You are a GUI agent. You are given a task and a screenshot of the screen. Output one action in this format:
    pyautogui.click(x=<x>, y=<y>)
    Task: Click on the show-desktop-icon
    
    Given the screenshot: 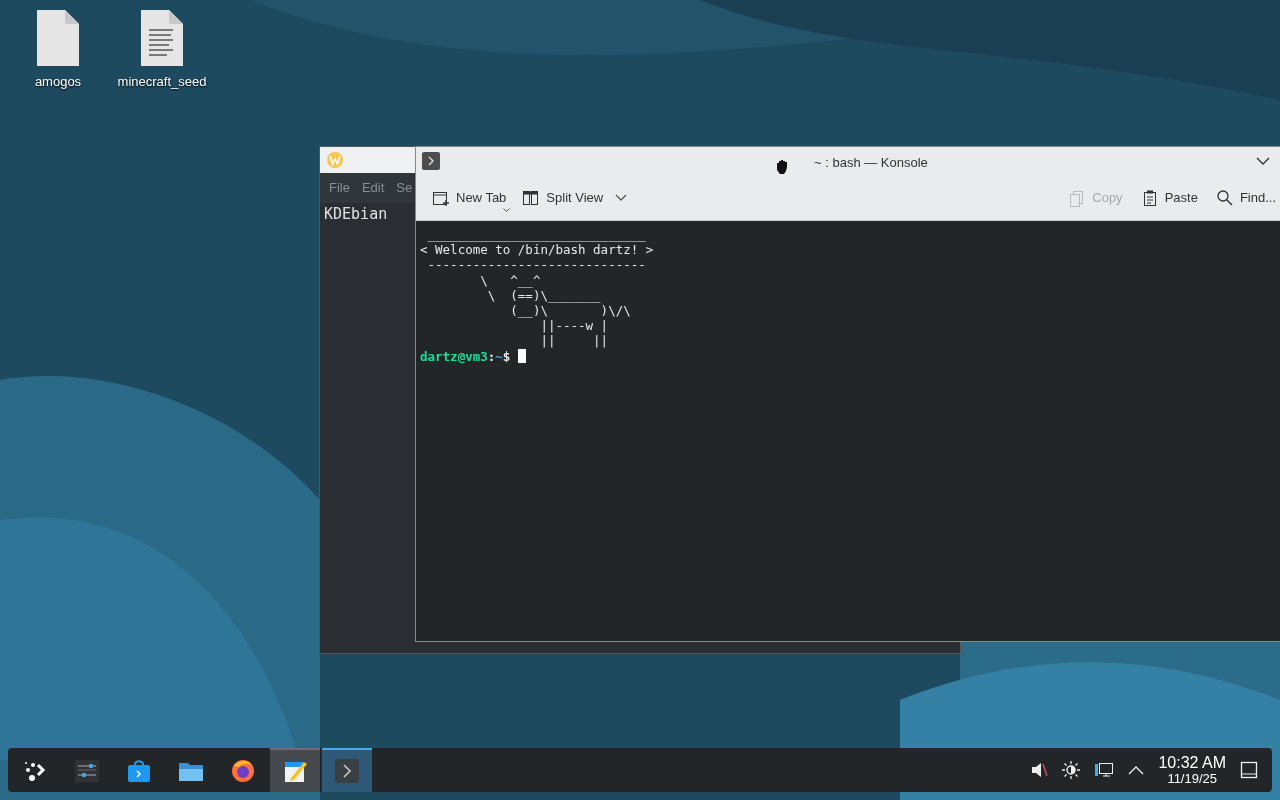 What is the action you would take?
    pyautogui.click(x=1249, y=770)
    